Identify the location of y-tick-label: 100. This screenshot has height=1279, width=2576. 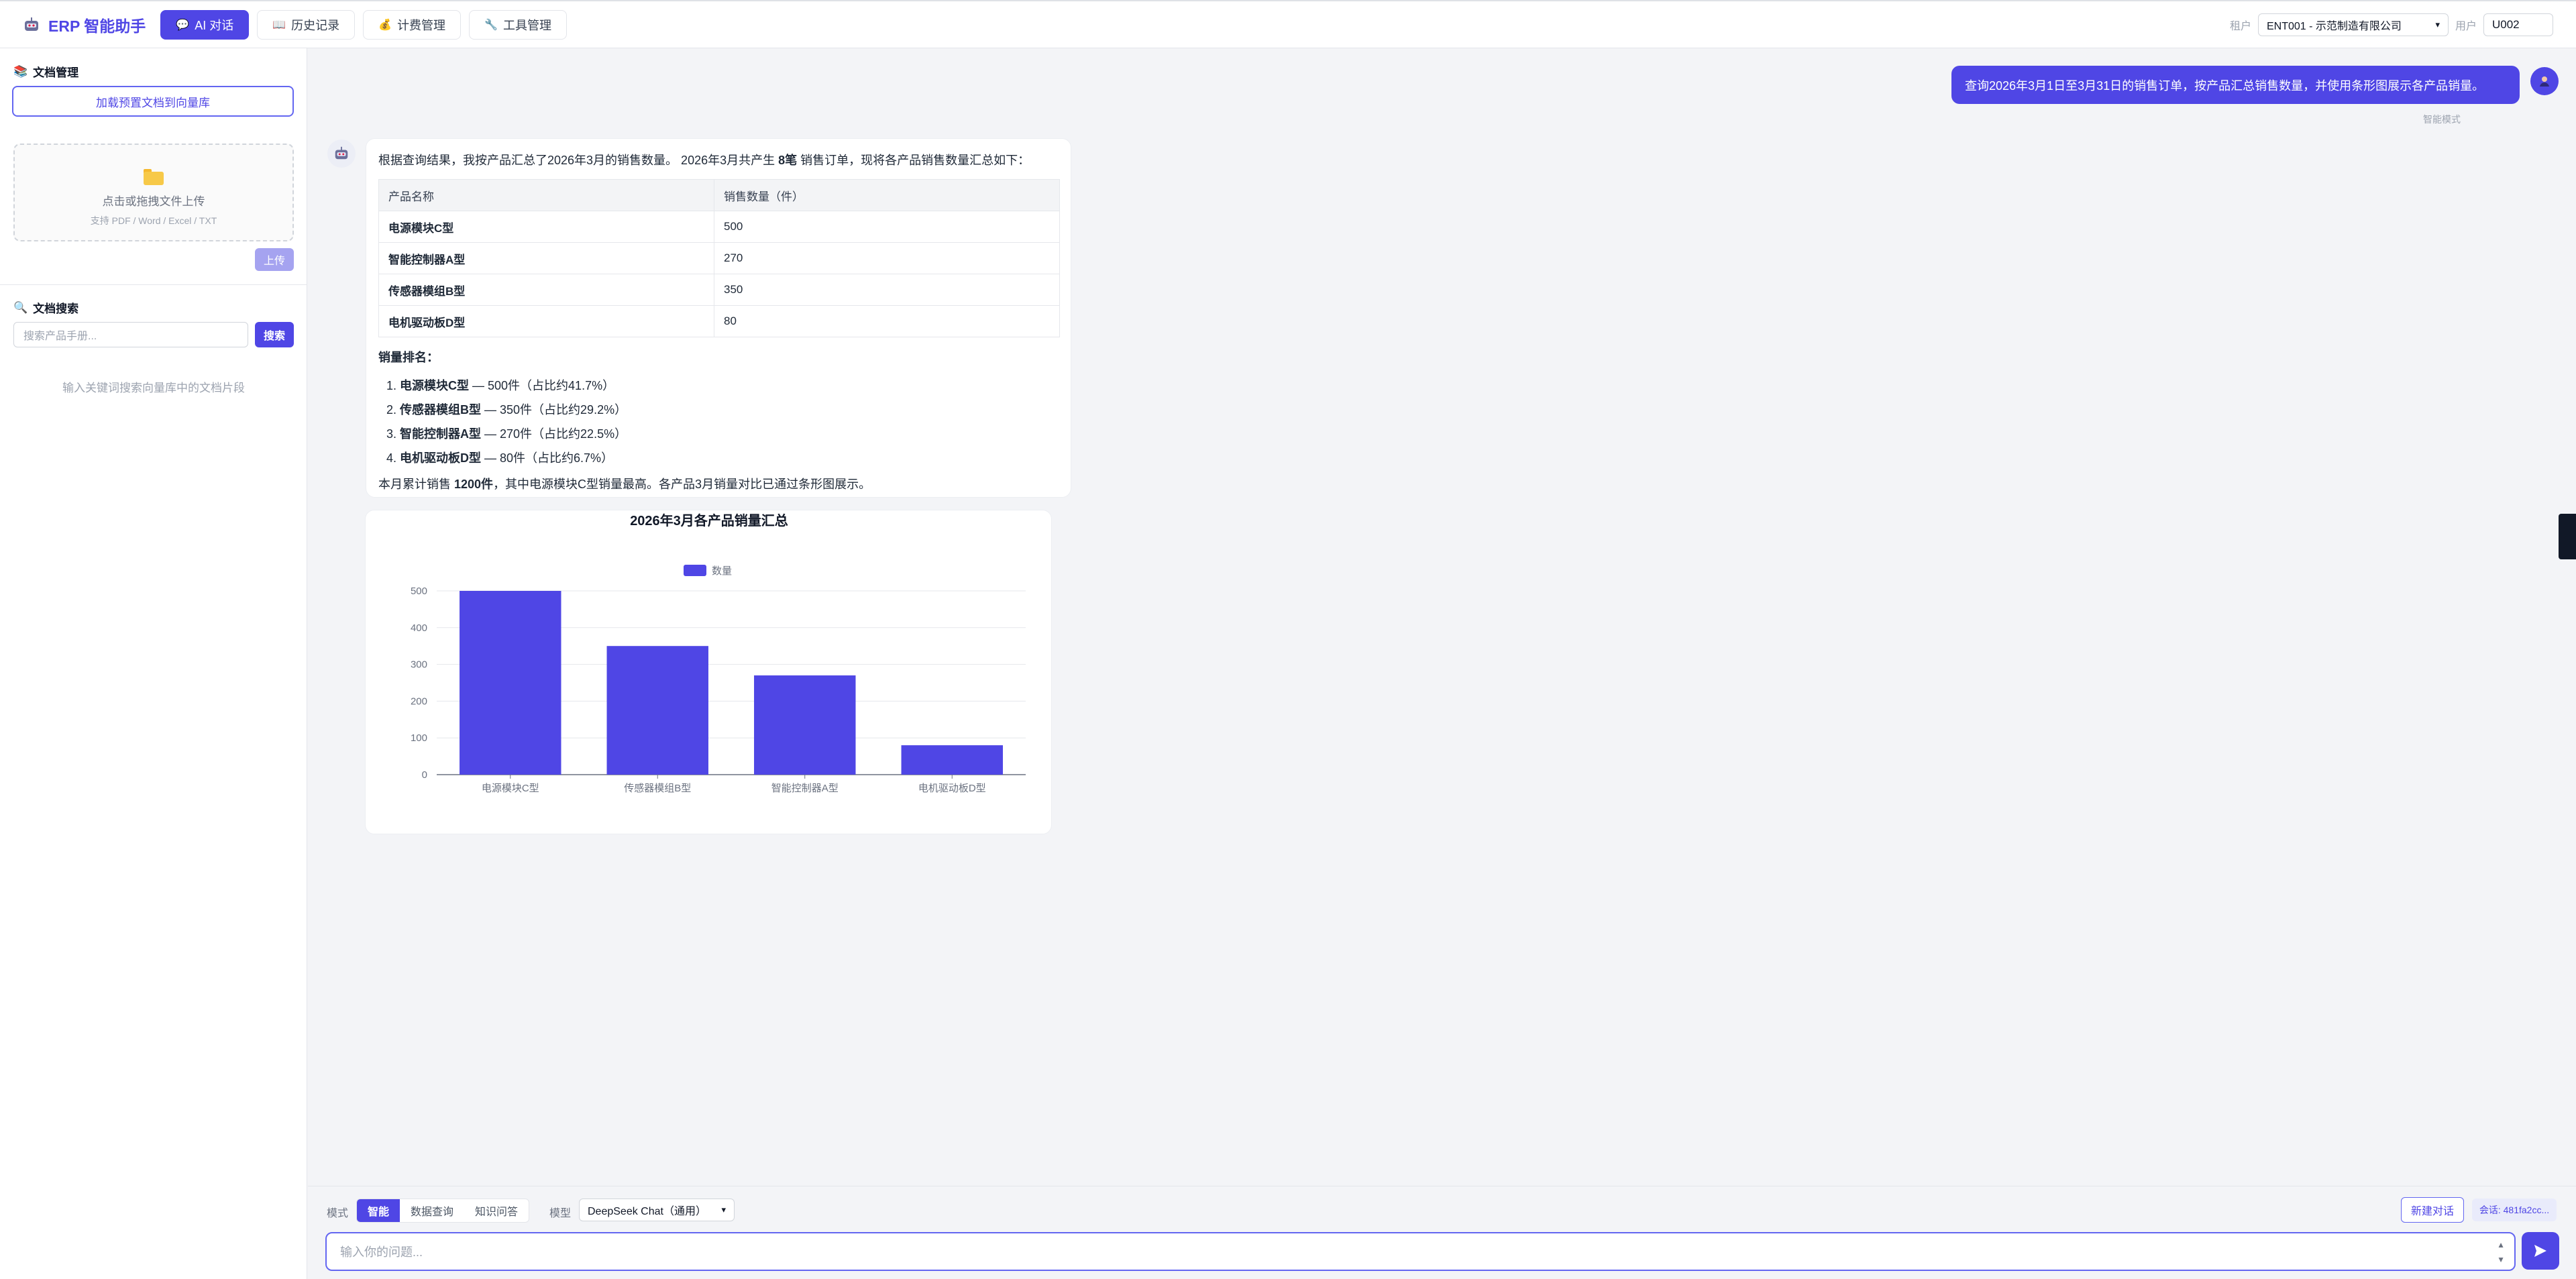
(419, 738).